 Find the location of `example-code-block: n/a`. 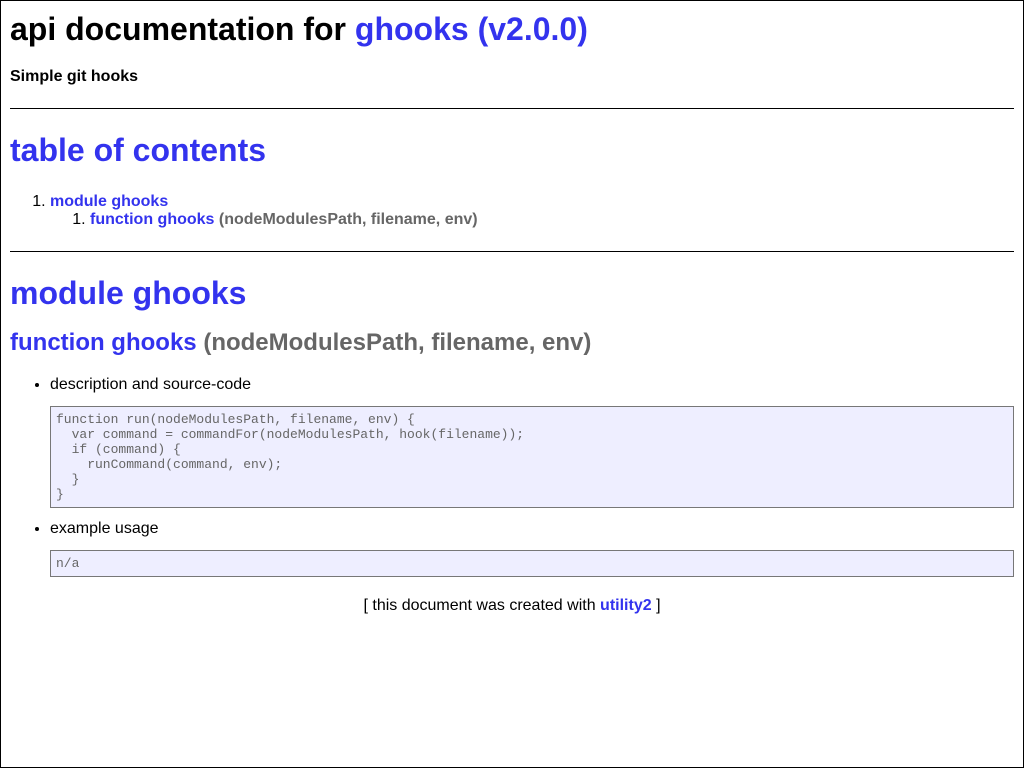

example-code-block: n/a is located at coordinates (532, 563).